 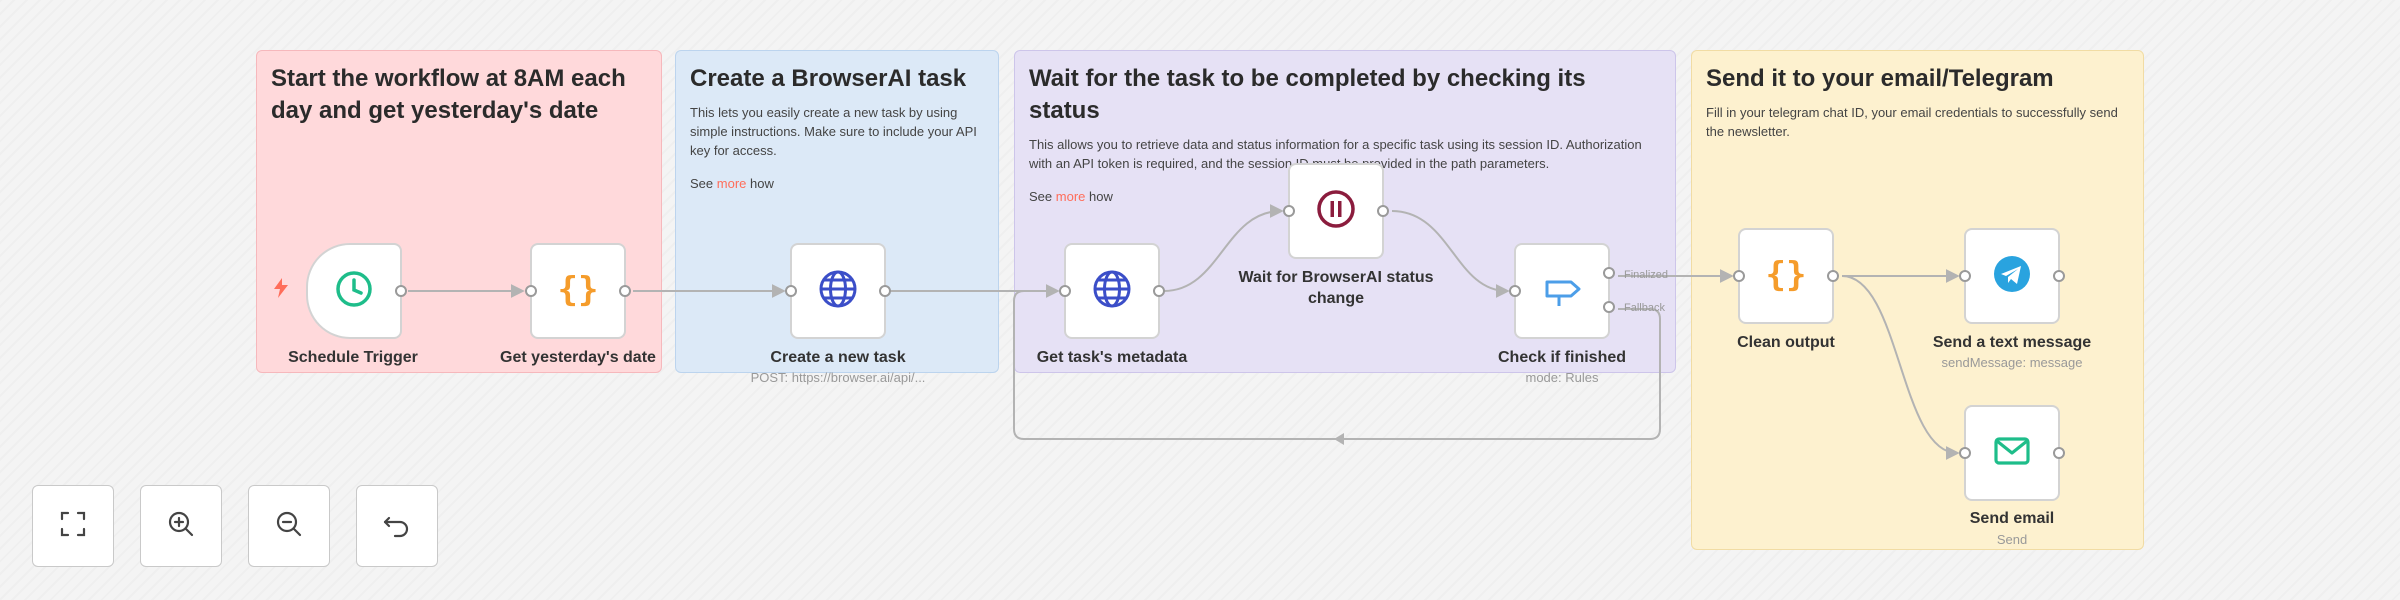 I want to click on node-wait-status-change, so click(x=1336, y=211).